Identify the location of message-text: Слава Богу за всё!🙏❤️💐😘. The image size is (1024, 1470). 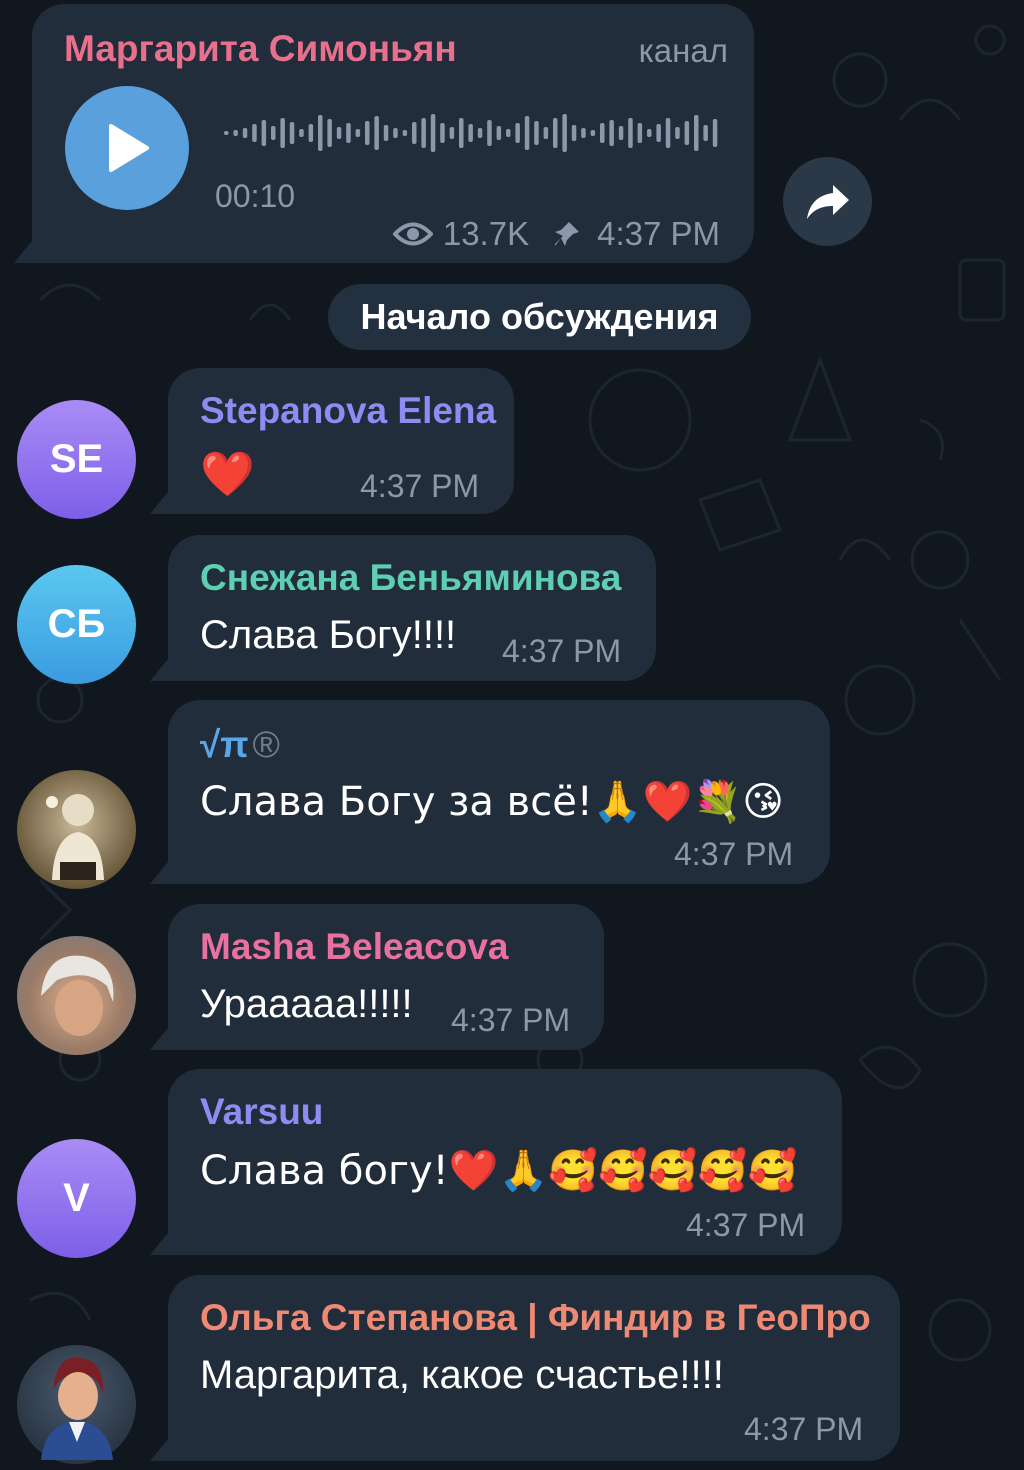
(492, 802).